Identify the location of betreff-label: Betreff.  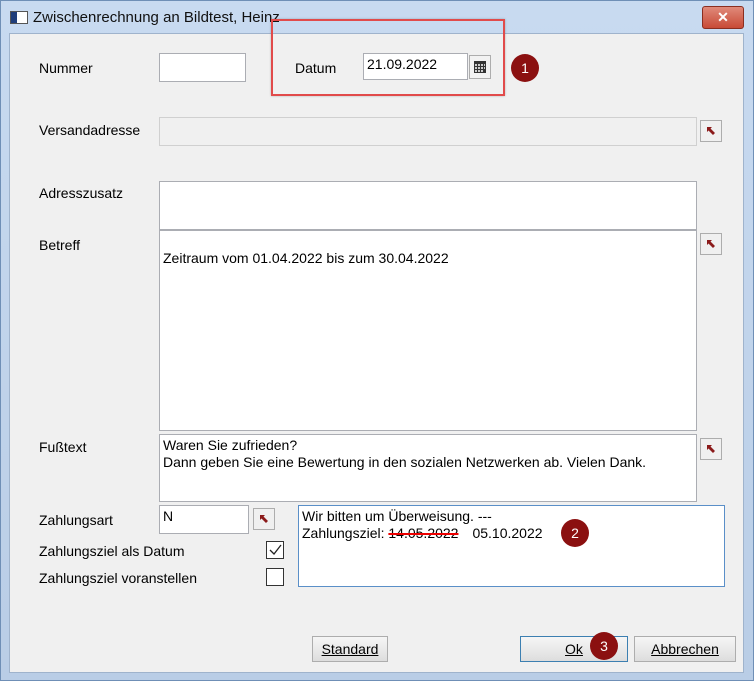
(59, 245).